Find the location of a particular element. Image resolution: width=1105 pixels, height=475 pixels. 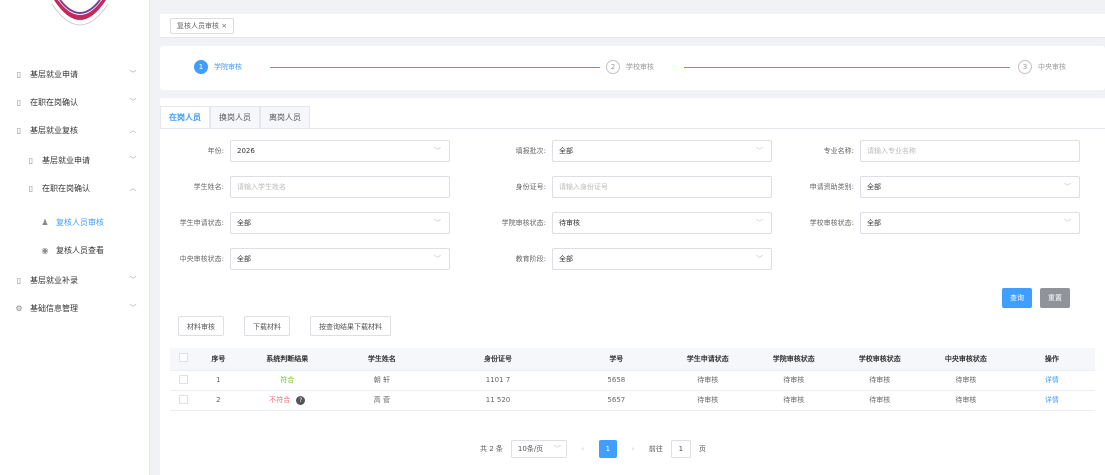

column-header: 学院审核状态 is located at coordinates (793, 359).